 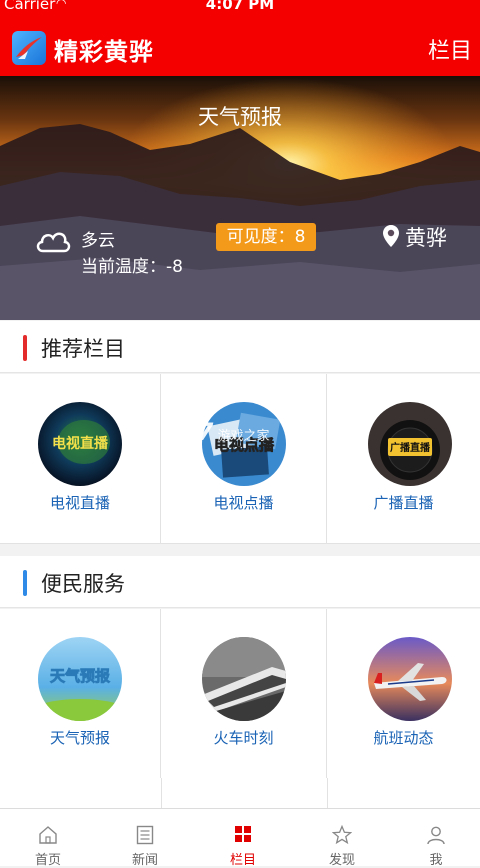 I want to click on grid-item-flight: 航班动态, so click(x=403, y=694).